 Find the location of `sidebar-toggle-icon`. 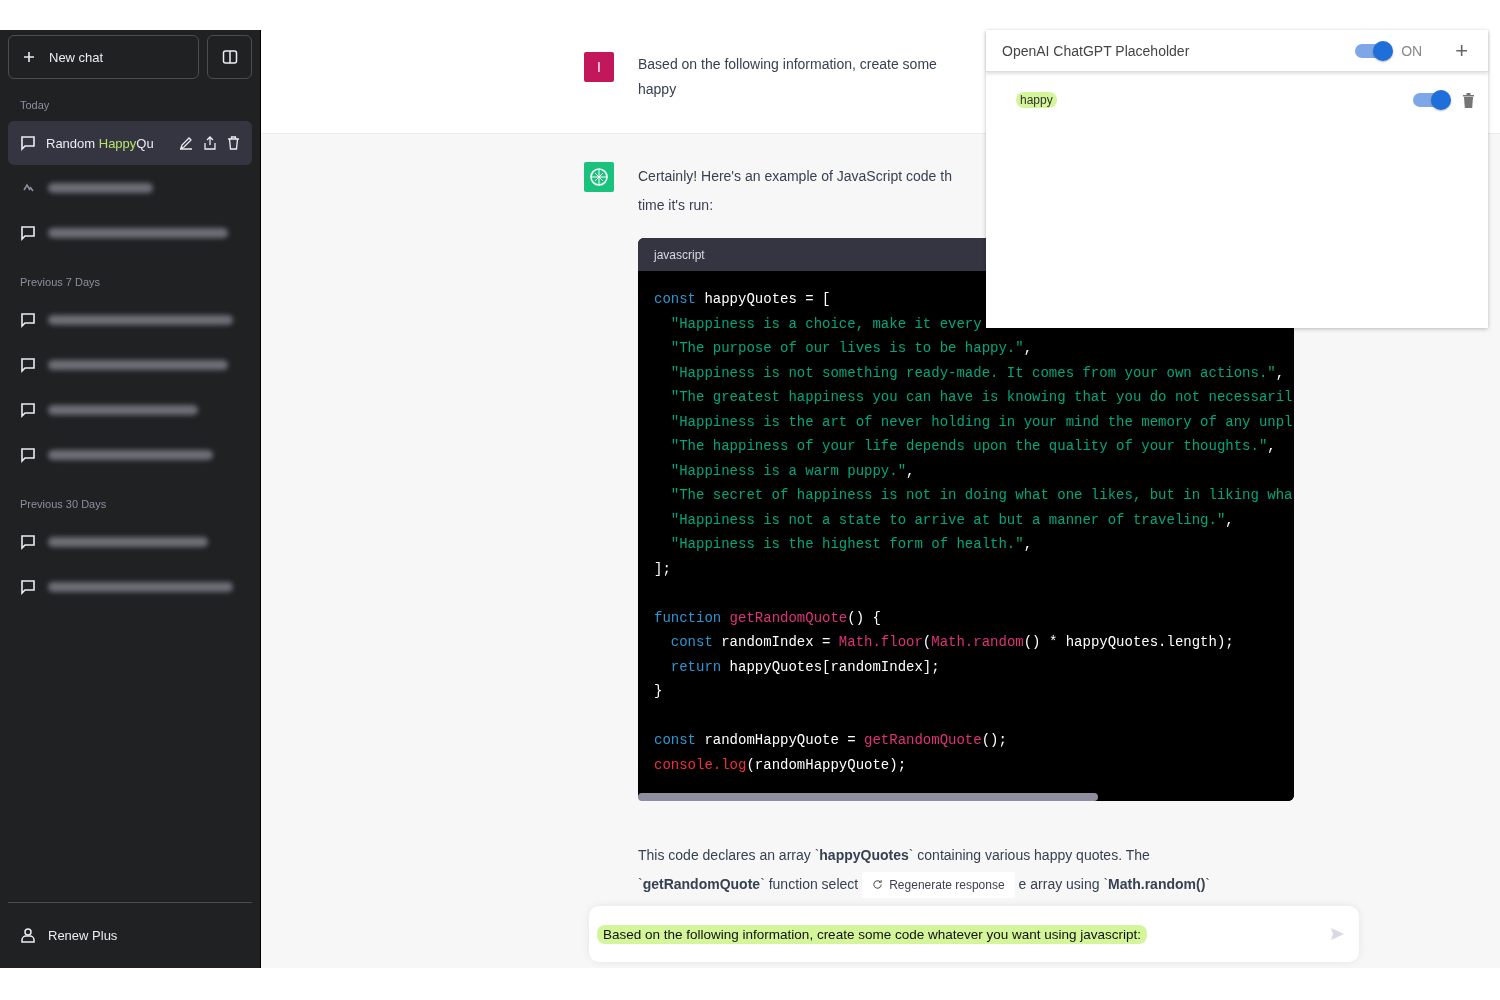

sidebar-toggle-icon is located at coordinates (229, 57).